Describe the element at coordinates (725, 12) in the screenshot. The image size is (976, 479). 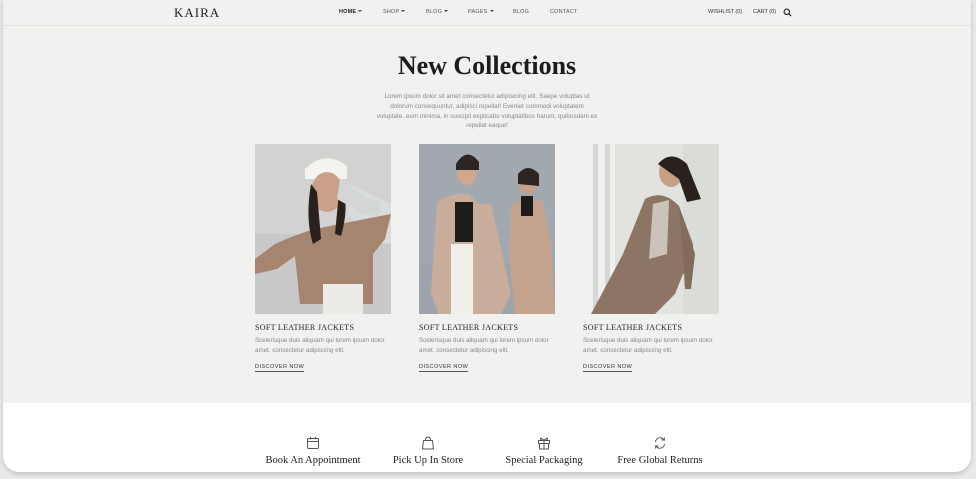
I see `wishlist-link: WISHLIST (0)` at that location.